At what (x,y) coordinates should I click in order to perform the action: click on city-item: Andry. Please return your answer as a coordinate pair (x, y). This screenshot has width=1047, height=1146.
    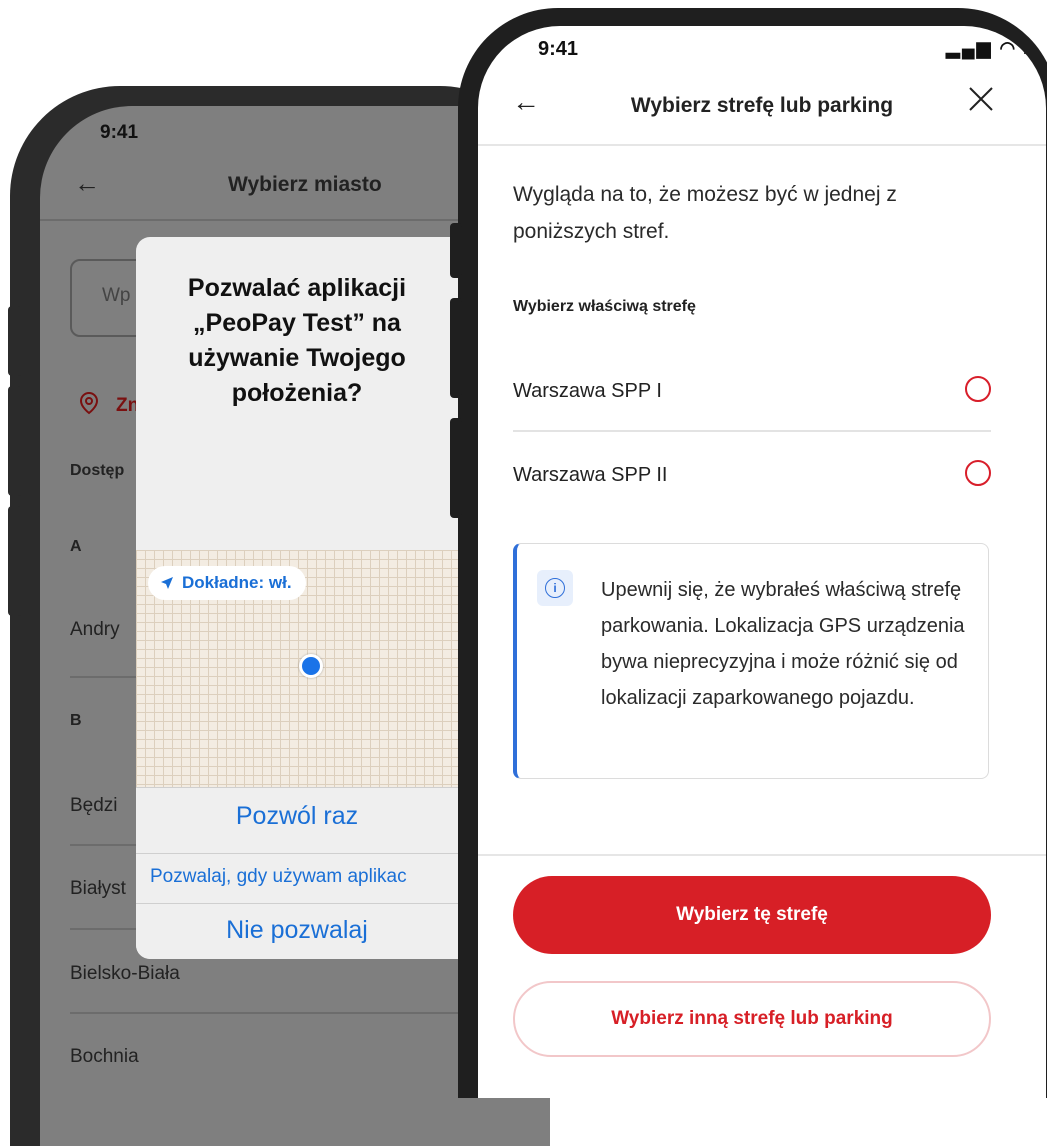
    Looking at the image, I should click on (95, 630).